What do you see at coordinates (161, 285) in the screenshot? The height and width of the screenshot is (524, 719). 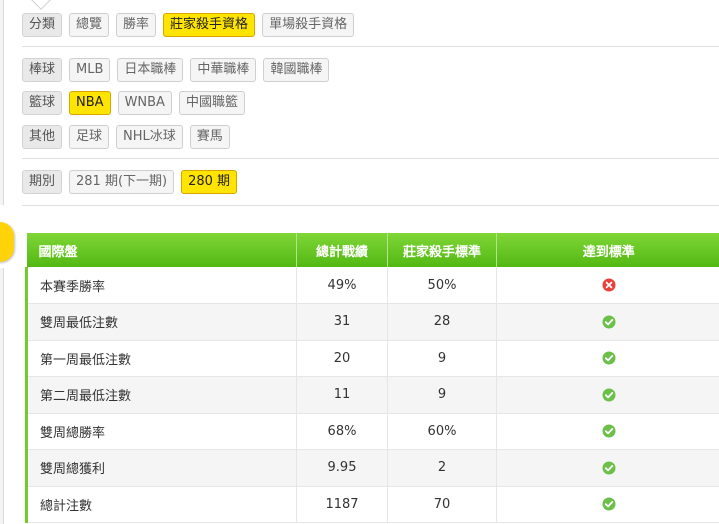 I see `row-item-label: 本賽季勝率` at bounding box center [161, 285].